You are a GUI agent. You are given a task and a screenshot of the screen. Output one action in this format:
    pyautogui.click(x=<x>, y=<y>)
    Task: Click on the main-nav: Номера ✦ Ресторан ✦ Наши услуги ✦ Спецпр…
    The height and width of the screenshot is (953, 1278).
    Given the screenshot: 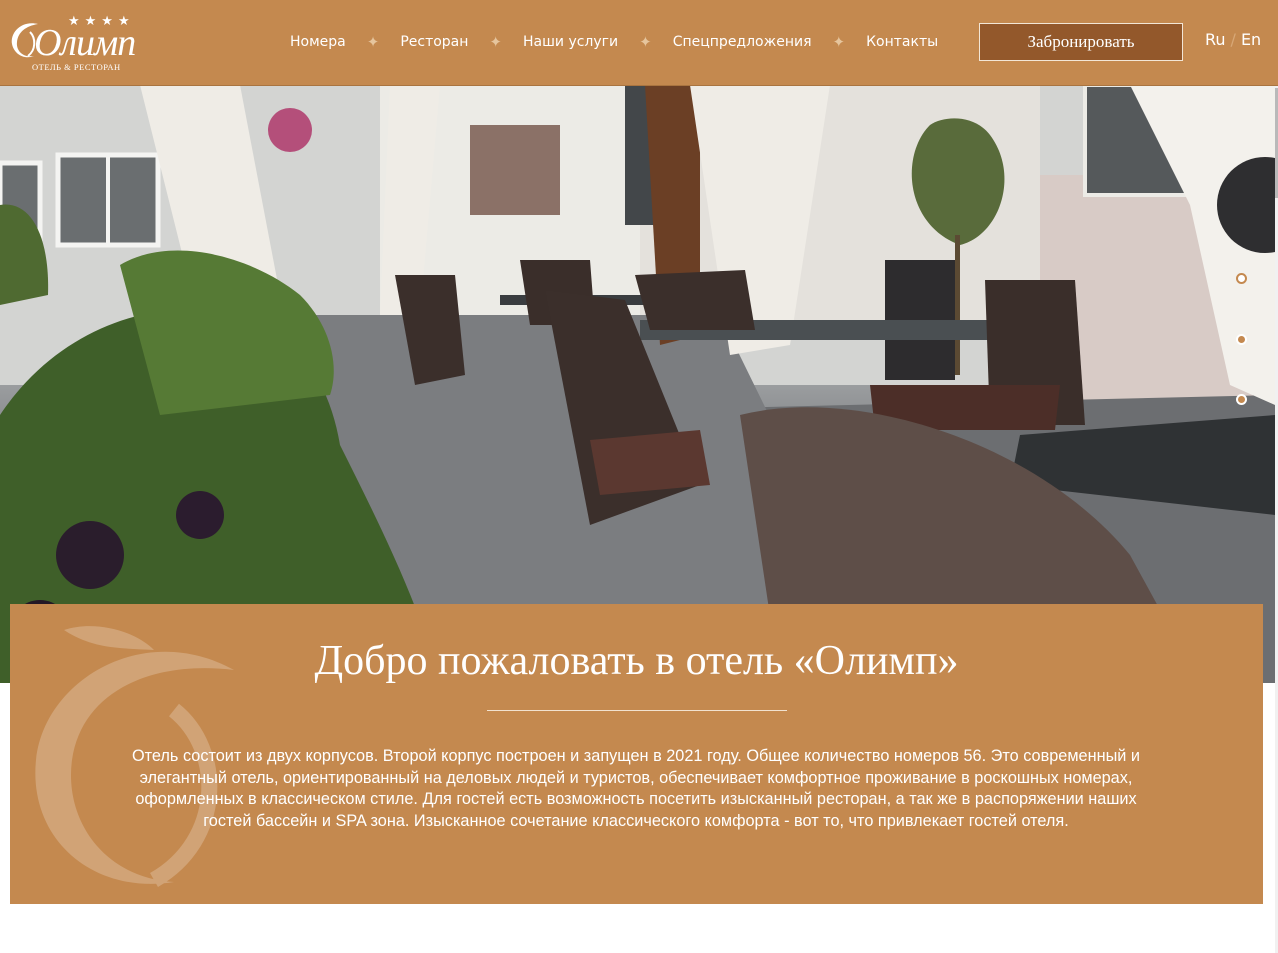 What is the action you would take?
    pyautogui.click(x=614, y=42)
    